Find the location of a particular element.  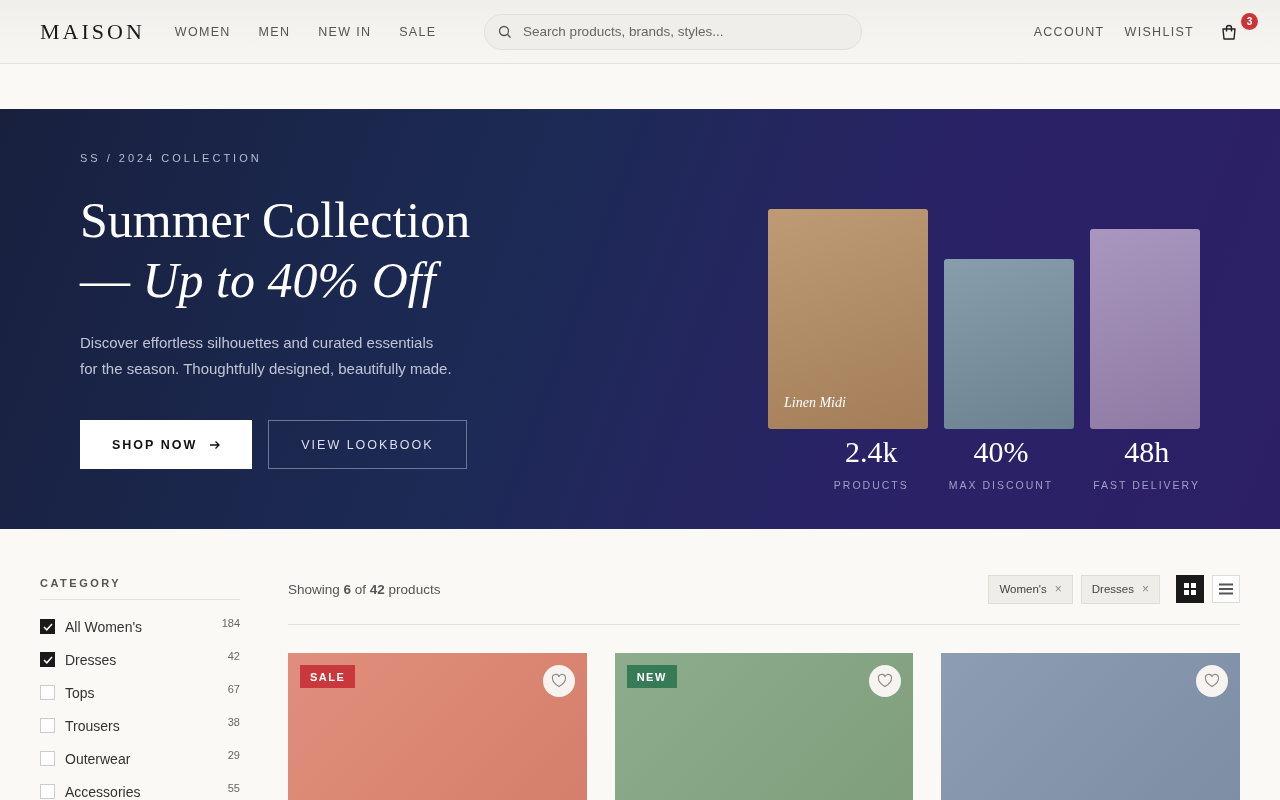

stat-value: 48h is located at coordinates (1147, 452).